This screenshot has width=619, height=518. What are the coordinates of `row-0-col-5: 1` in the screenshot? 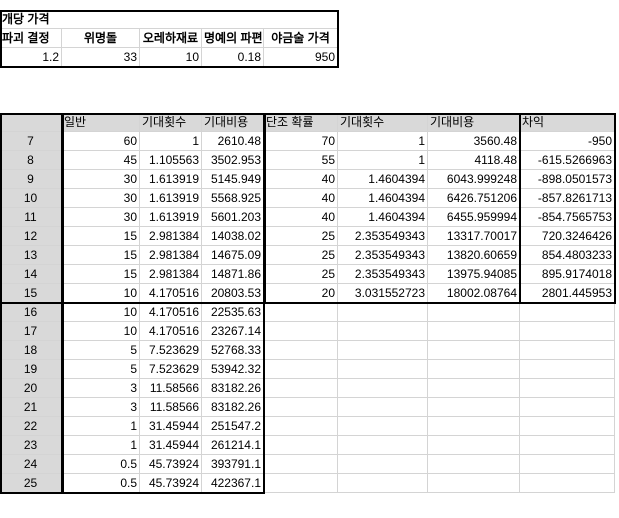 It's located at (383, 141).